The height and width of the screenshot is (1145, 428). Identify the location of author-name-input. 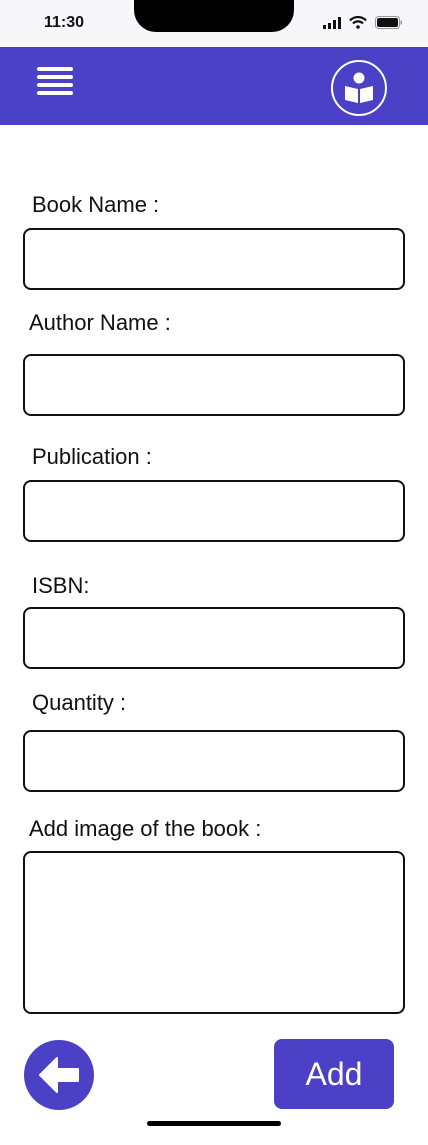
(214, 385).